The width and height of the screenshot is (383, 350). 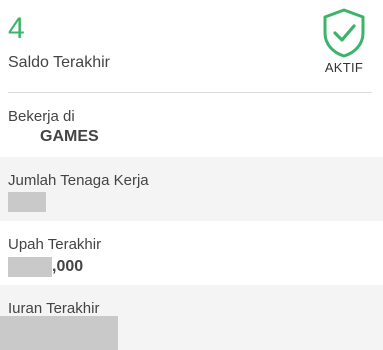 I want to click on balance-value: 4, so click(x=16, y=28).